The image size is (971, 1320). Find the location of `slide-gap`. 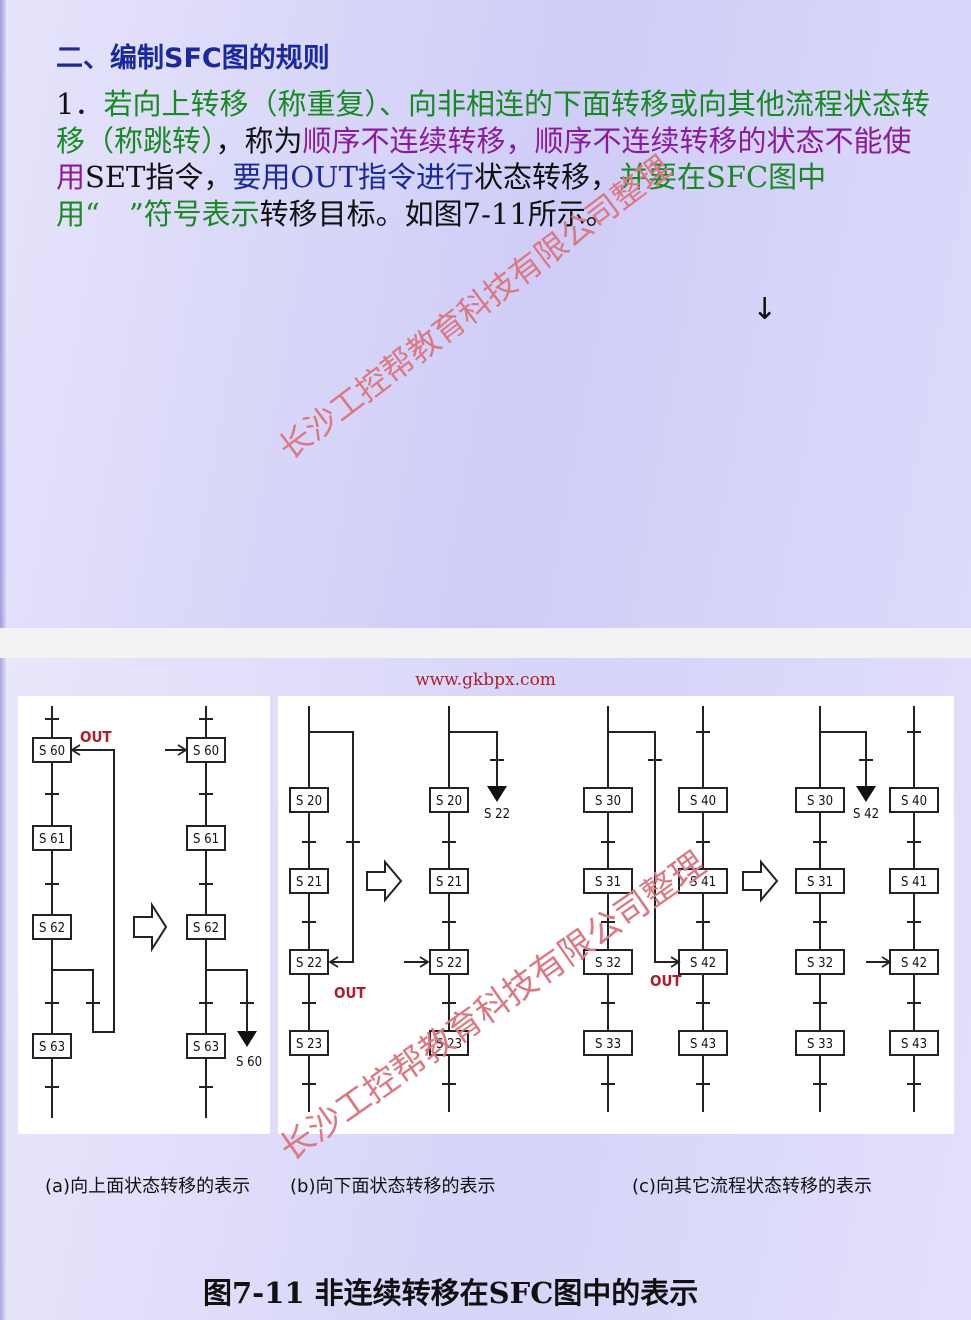

slide-gap is located at coordinates (485, 643).